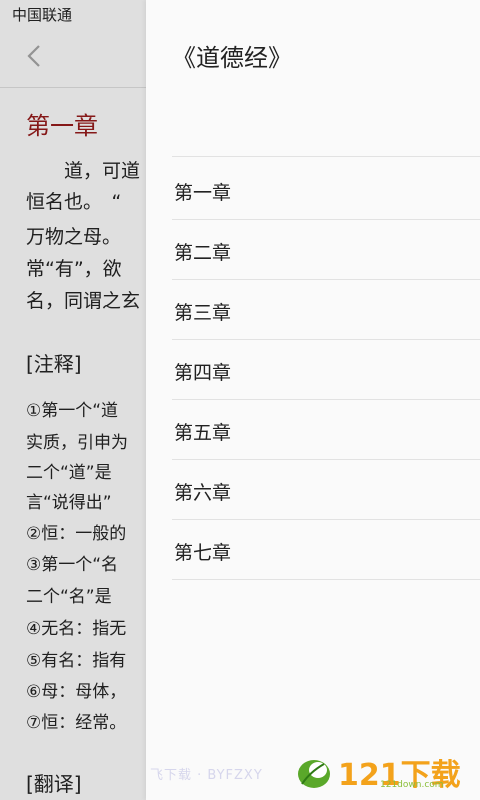 This screenshot has width=480, height=800. I want to click on logo-text: 121下载站, so click(399, 775).